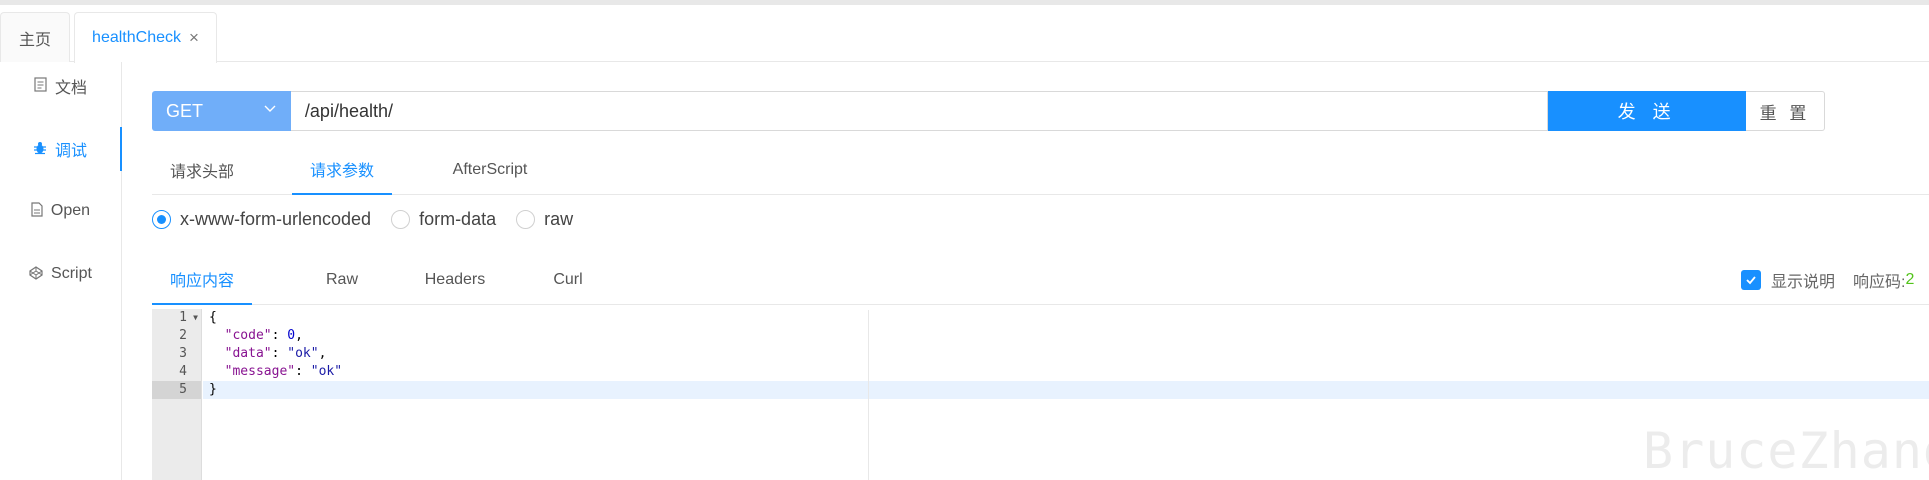  What do you see at coordinates (202, 170) in the screenshot?
I see `tab-request-headers: 请求头部` at bounding box center [202, 170].